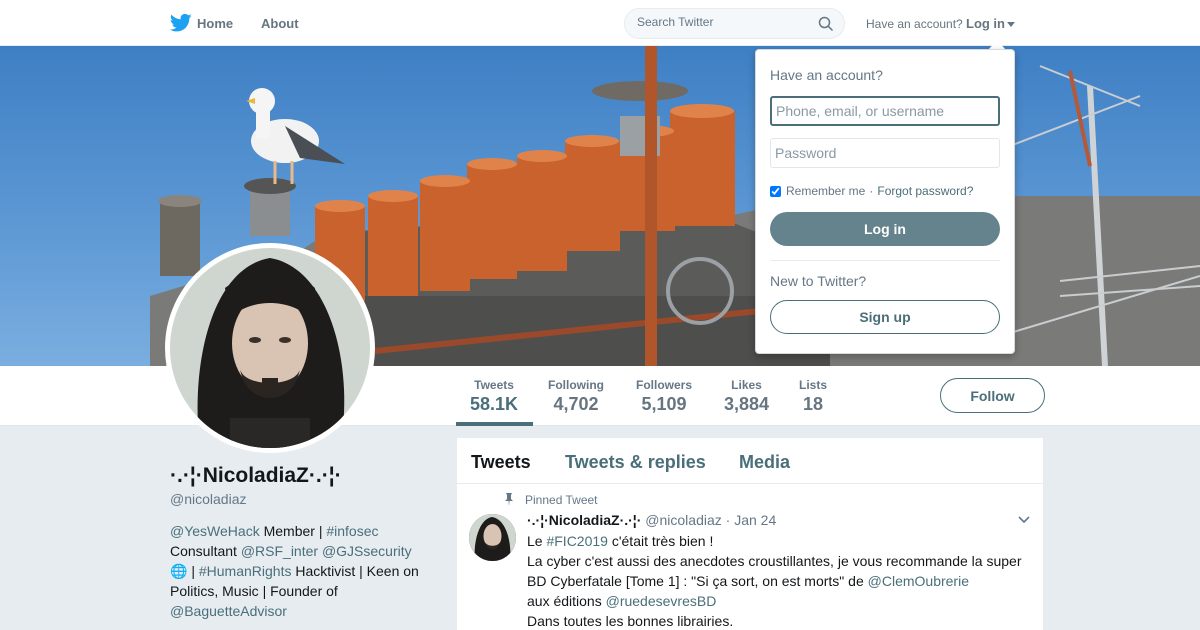 The width and height of the screenshot is (1200, 630). I want to click on stat-value: 5,109, so click(664, 404).